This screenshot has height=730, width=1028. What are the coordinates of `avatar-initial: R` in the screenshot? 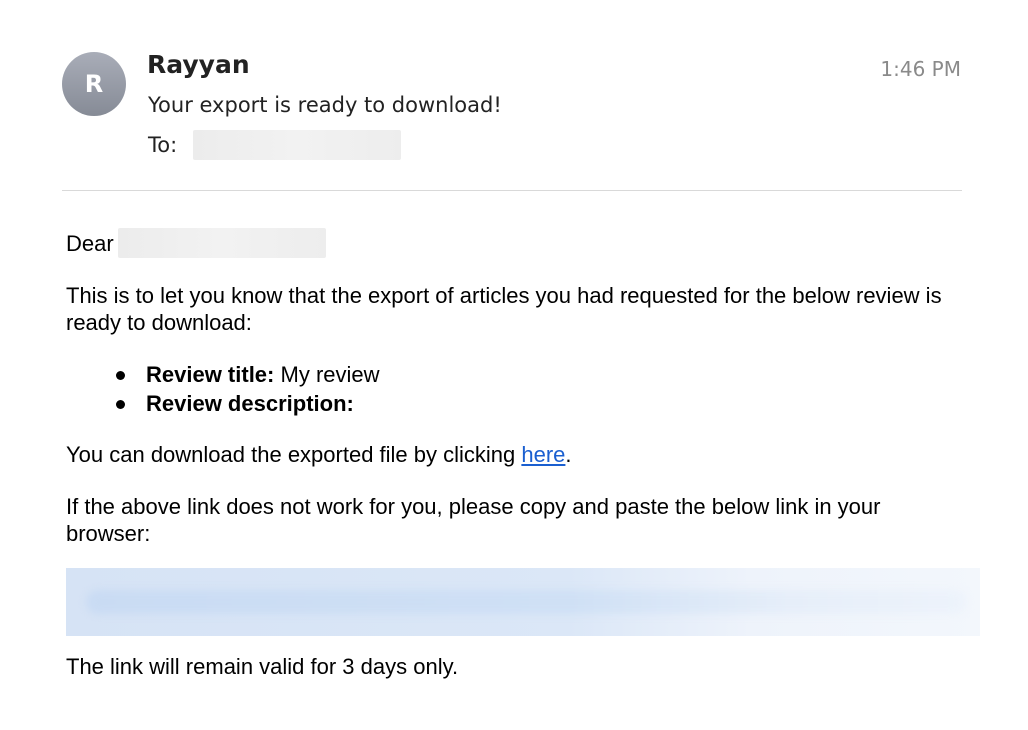 It's located at (94, 84).